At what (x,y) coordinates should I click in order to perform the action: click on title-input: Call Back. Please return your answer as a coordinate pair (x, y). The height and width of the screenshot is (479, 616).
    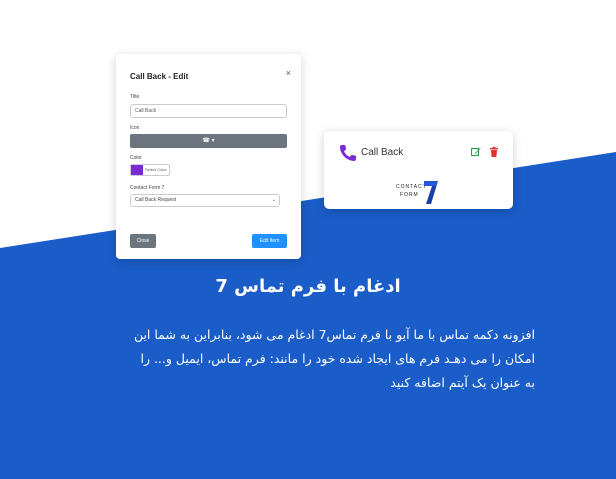
    Looking at the image, I should click on (208, 111).